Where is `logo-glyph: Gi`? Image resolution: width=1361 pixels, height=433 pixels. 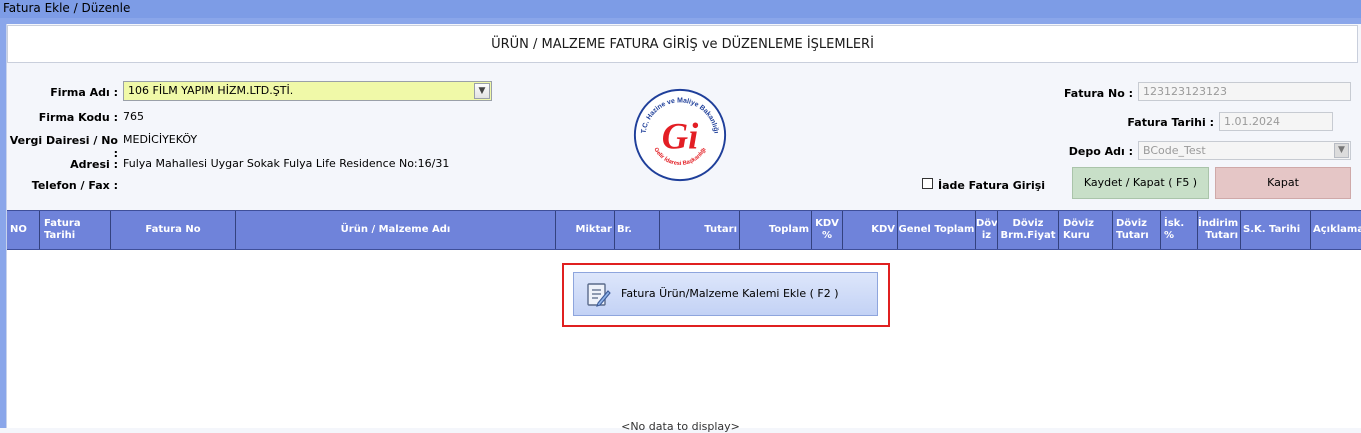
logo-glyph: Gi is located at coordinates (680, 135).